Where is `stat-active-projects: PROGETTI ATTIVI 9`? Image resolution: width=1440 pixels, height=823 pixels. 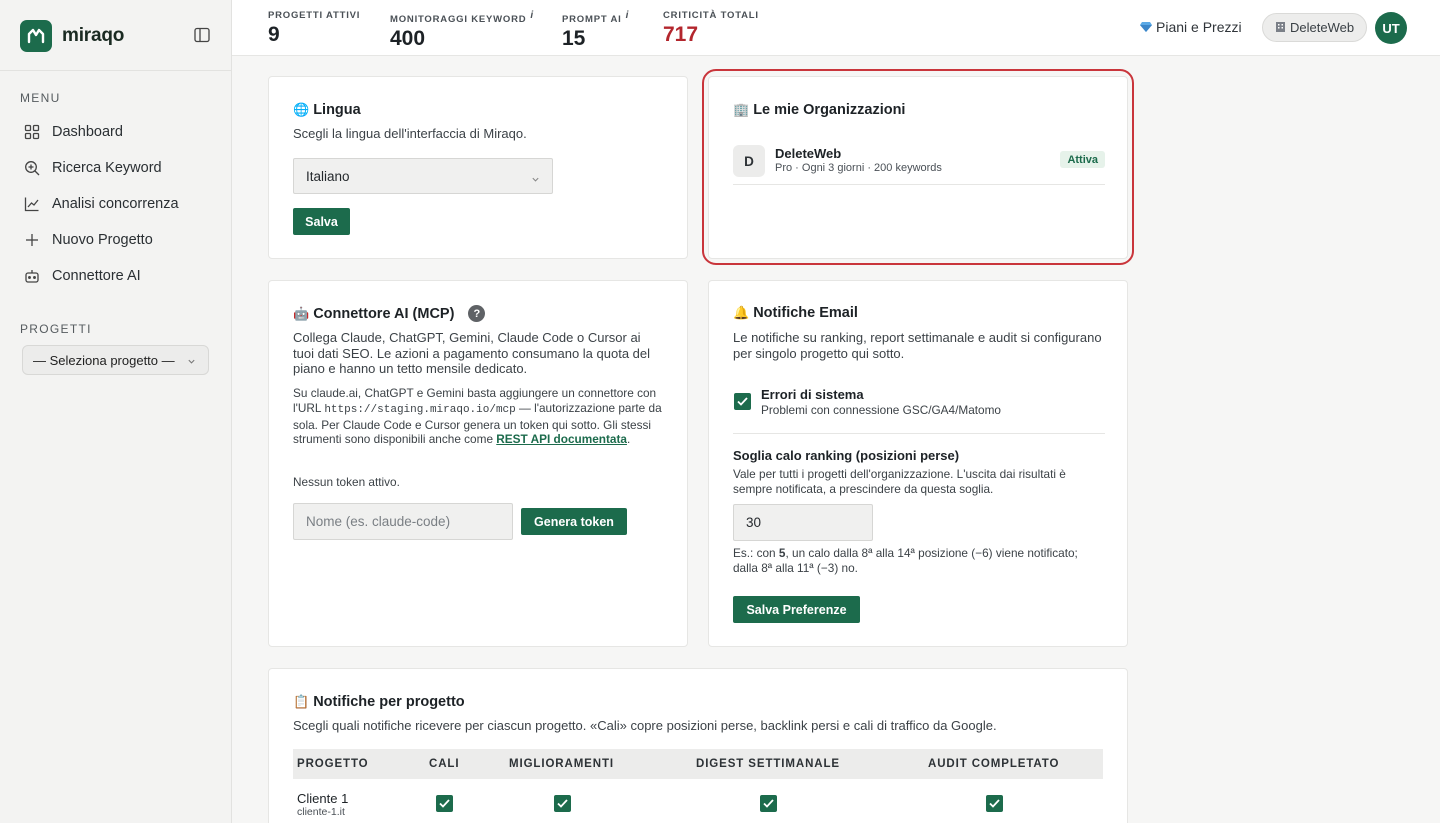
stat-active-projects: PROGETTI ATTIVI 9 is located at coordinates (314, 28).